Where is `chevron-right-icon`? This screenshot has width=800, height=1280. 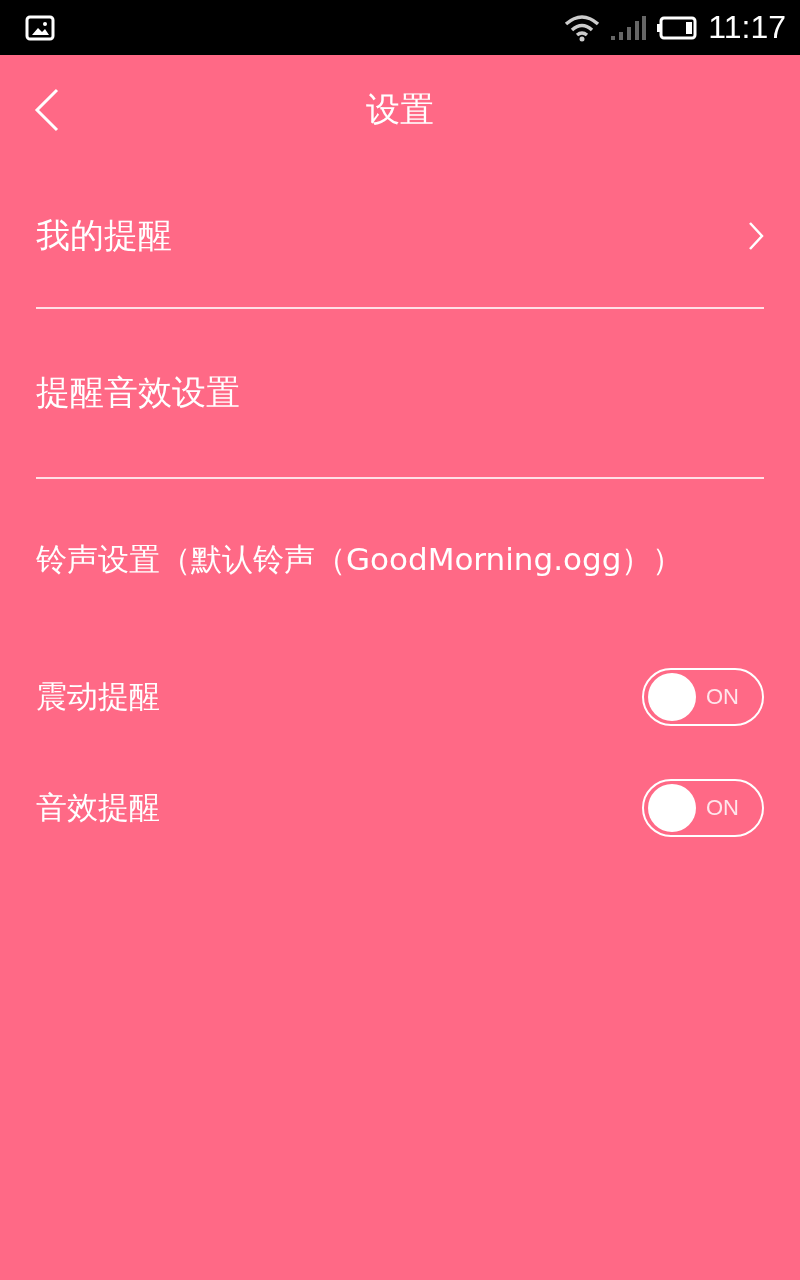
chevron-right-icon is located at coordinates (756, 236).